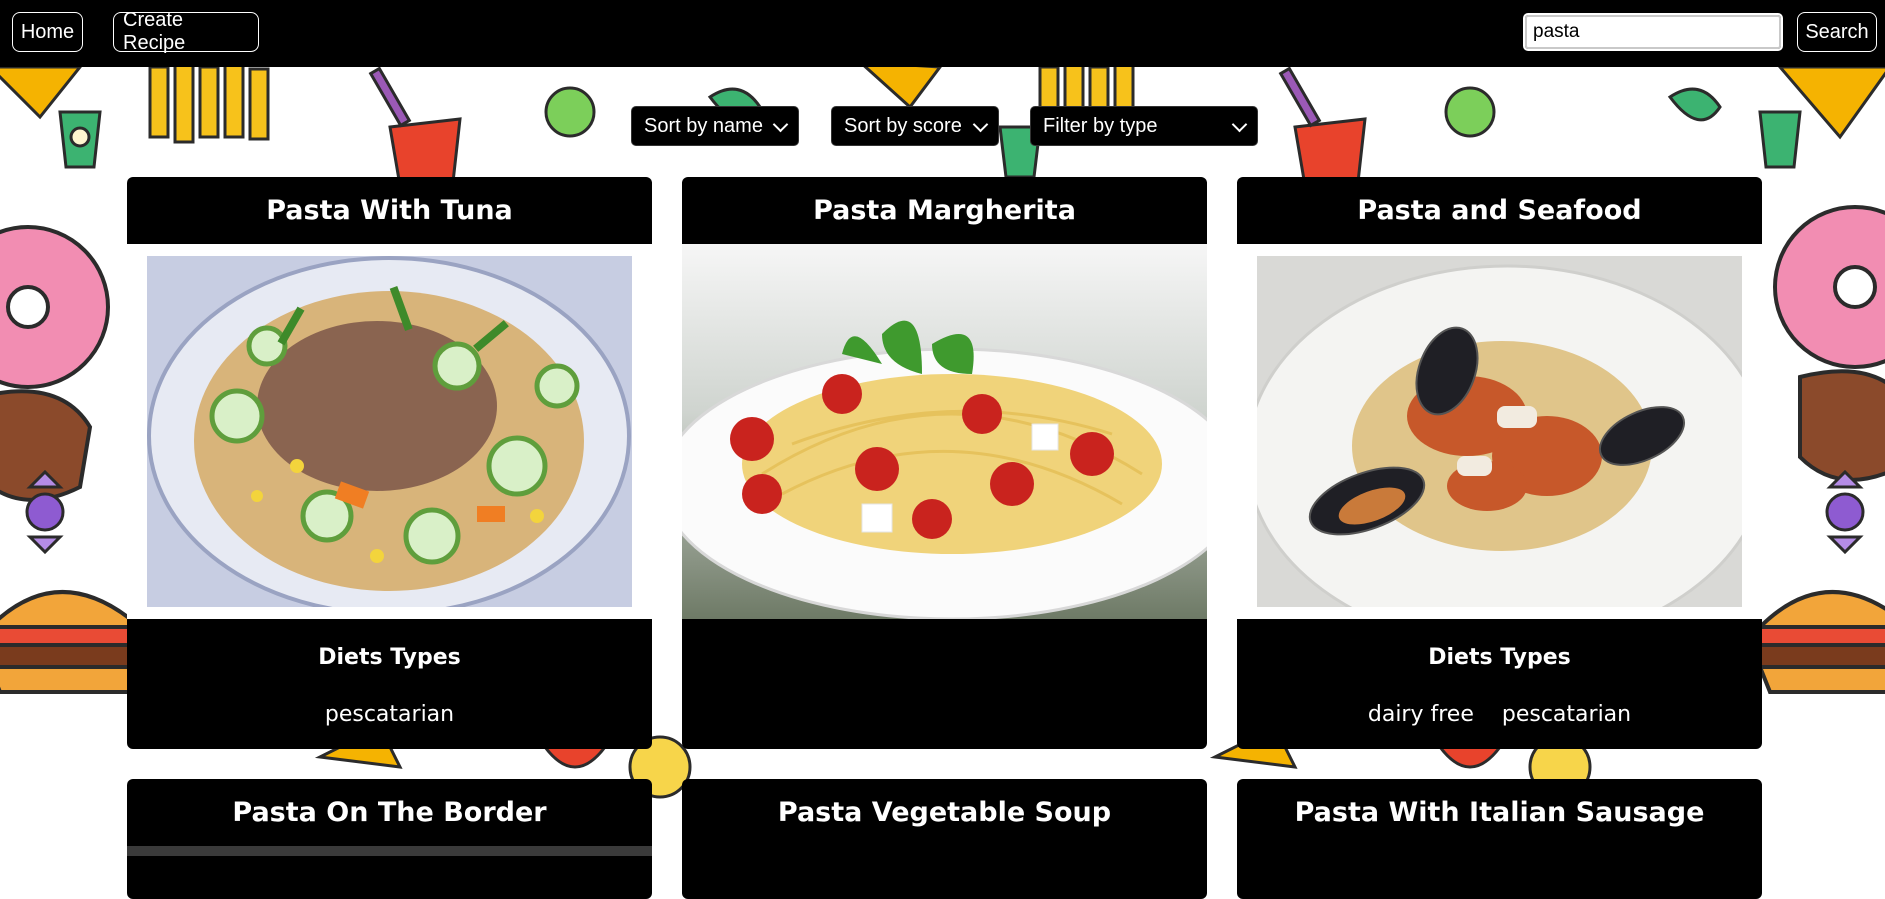 The image size is (1885, 899). What do you see at coordinates (944, 632) in the screenshot?
I see `diet-heading` at bounding box center [944, 632].